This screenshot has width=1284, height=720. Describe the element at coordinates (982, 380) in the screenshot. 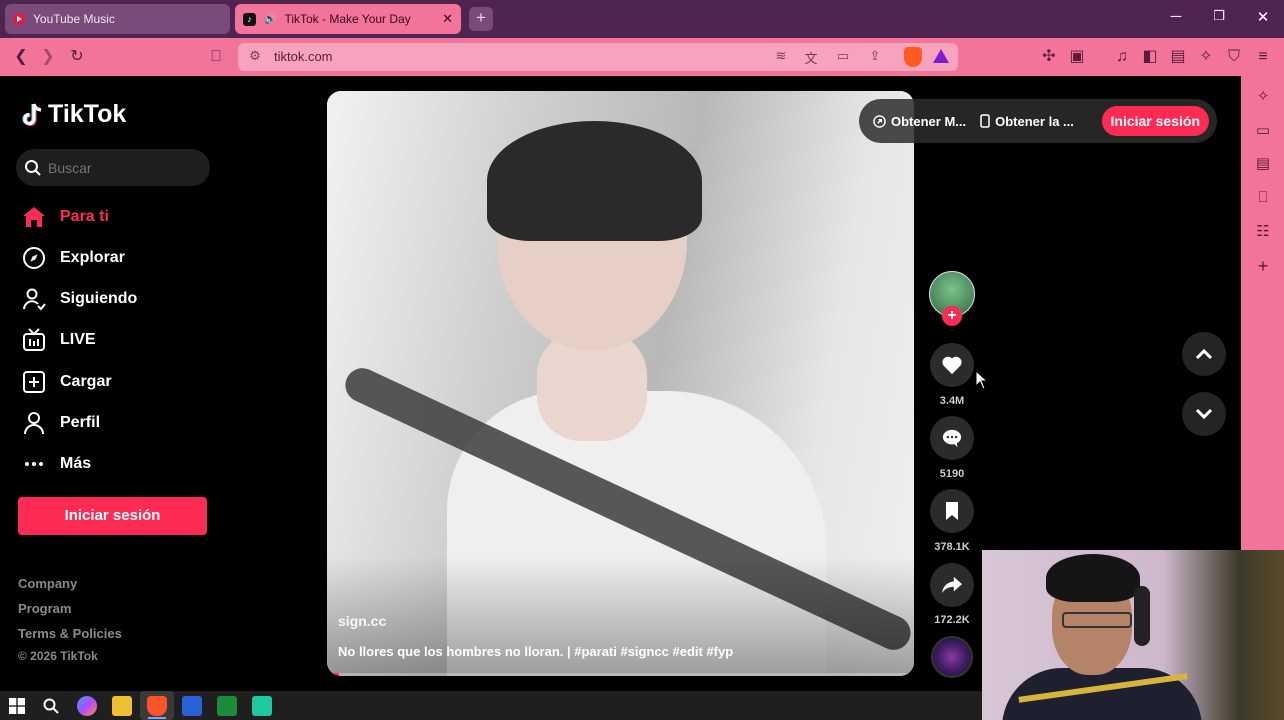

I see `mouse-cursor-icon` at that location.